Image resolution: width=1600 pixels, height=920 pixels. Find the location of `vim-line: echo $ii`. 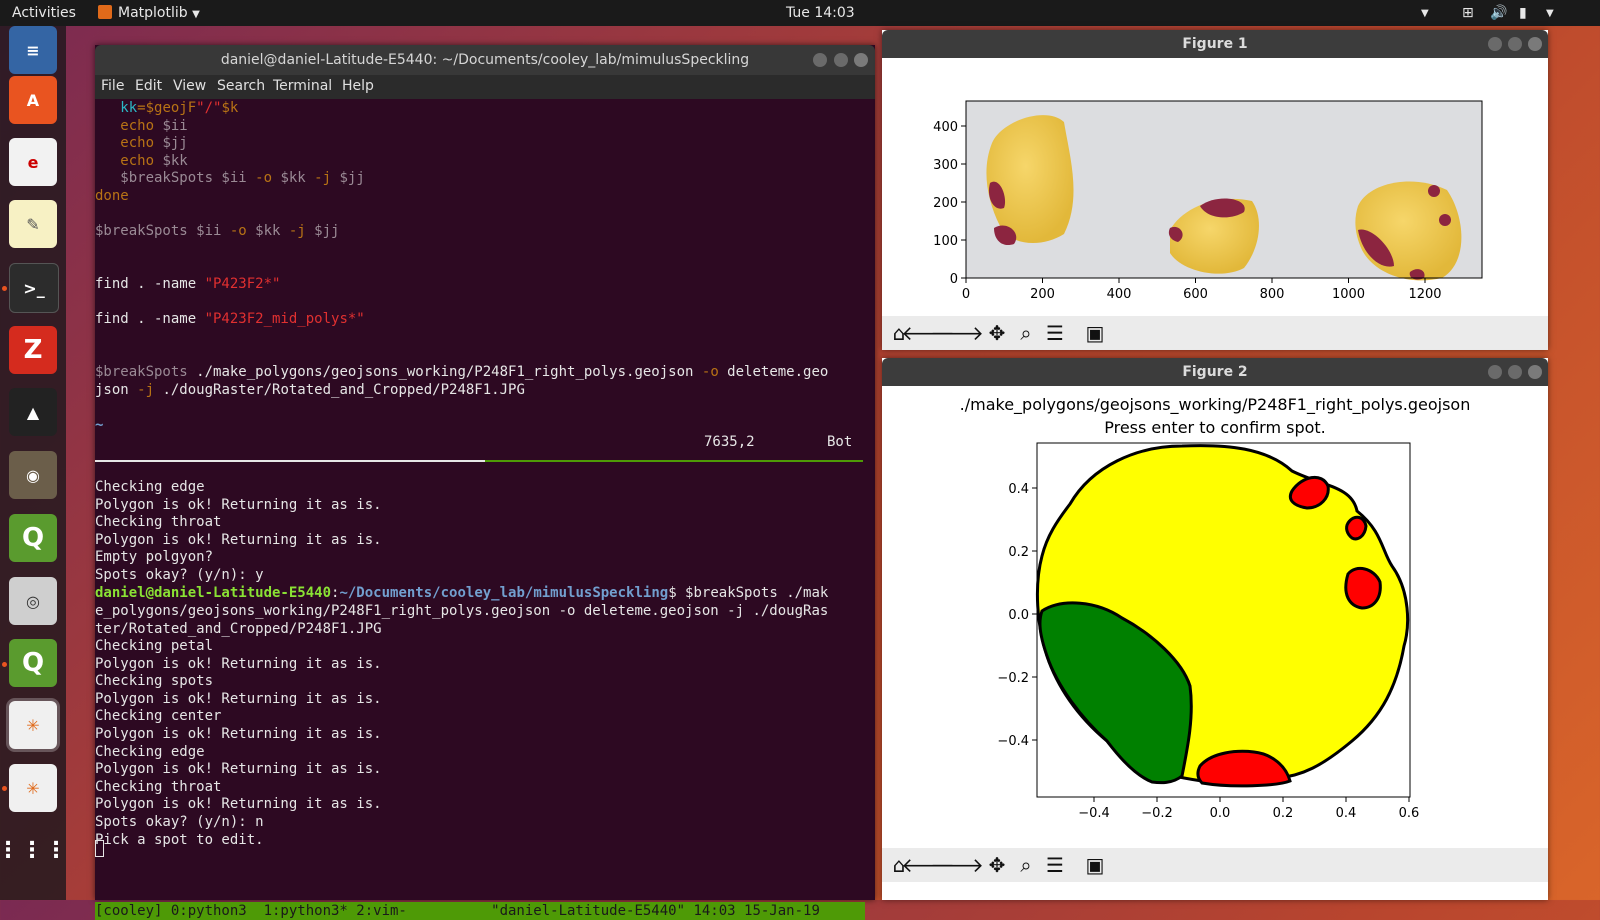

vim-line: echo $ii is located at coordinates (141, 126).